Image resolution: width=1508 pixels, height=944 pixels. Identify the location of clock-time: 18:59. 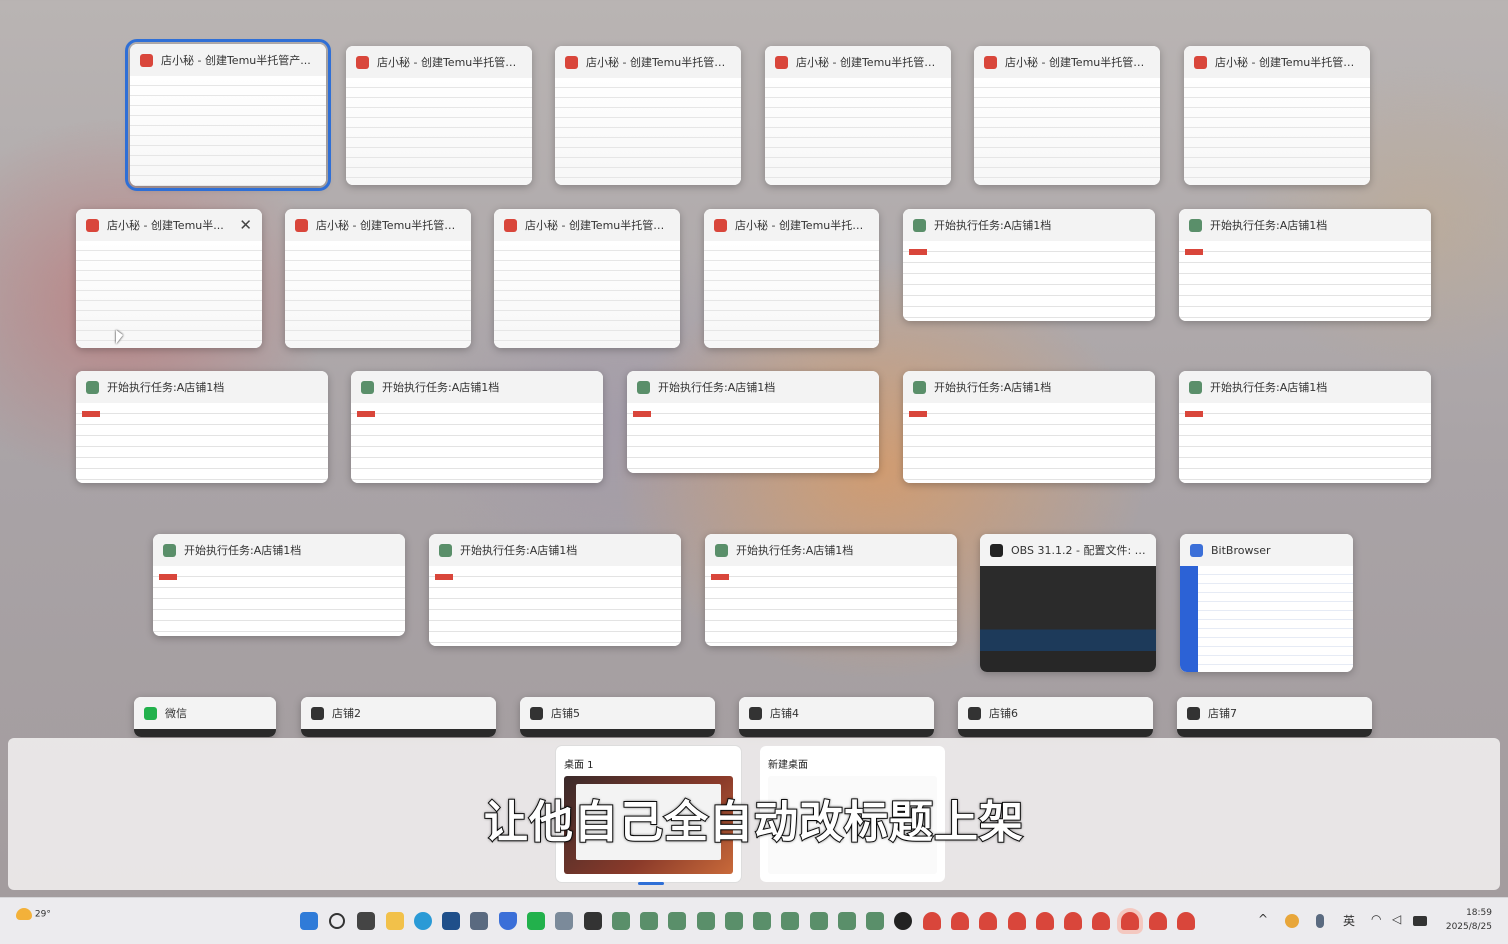
(1479, 913).